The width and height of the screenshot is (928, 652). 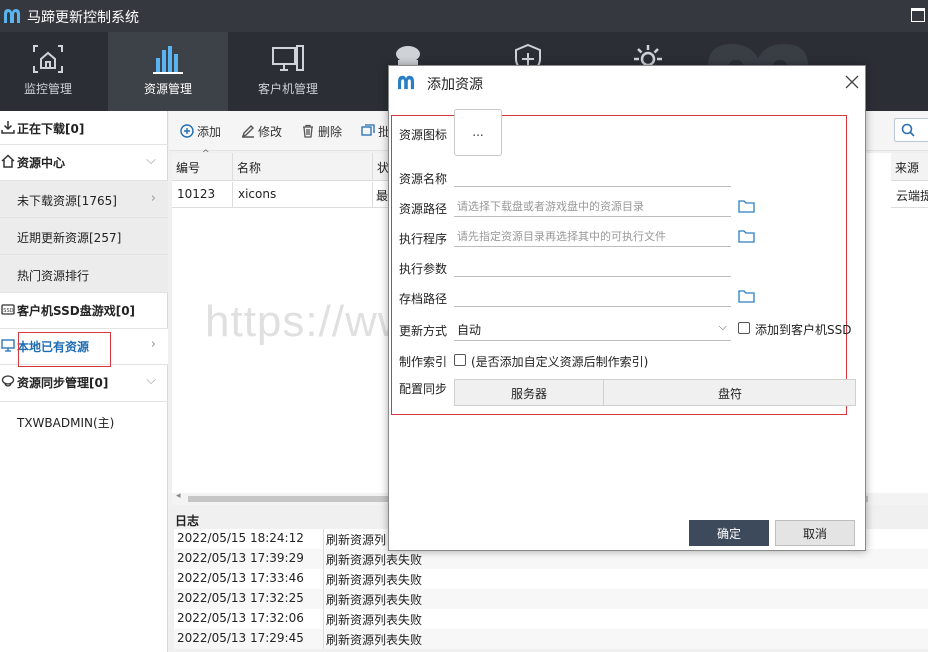 I want to click on log-row: 2022/05/13 17:39:29 刷新资源列表失败, so click(x=551, y=559).